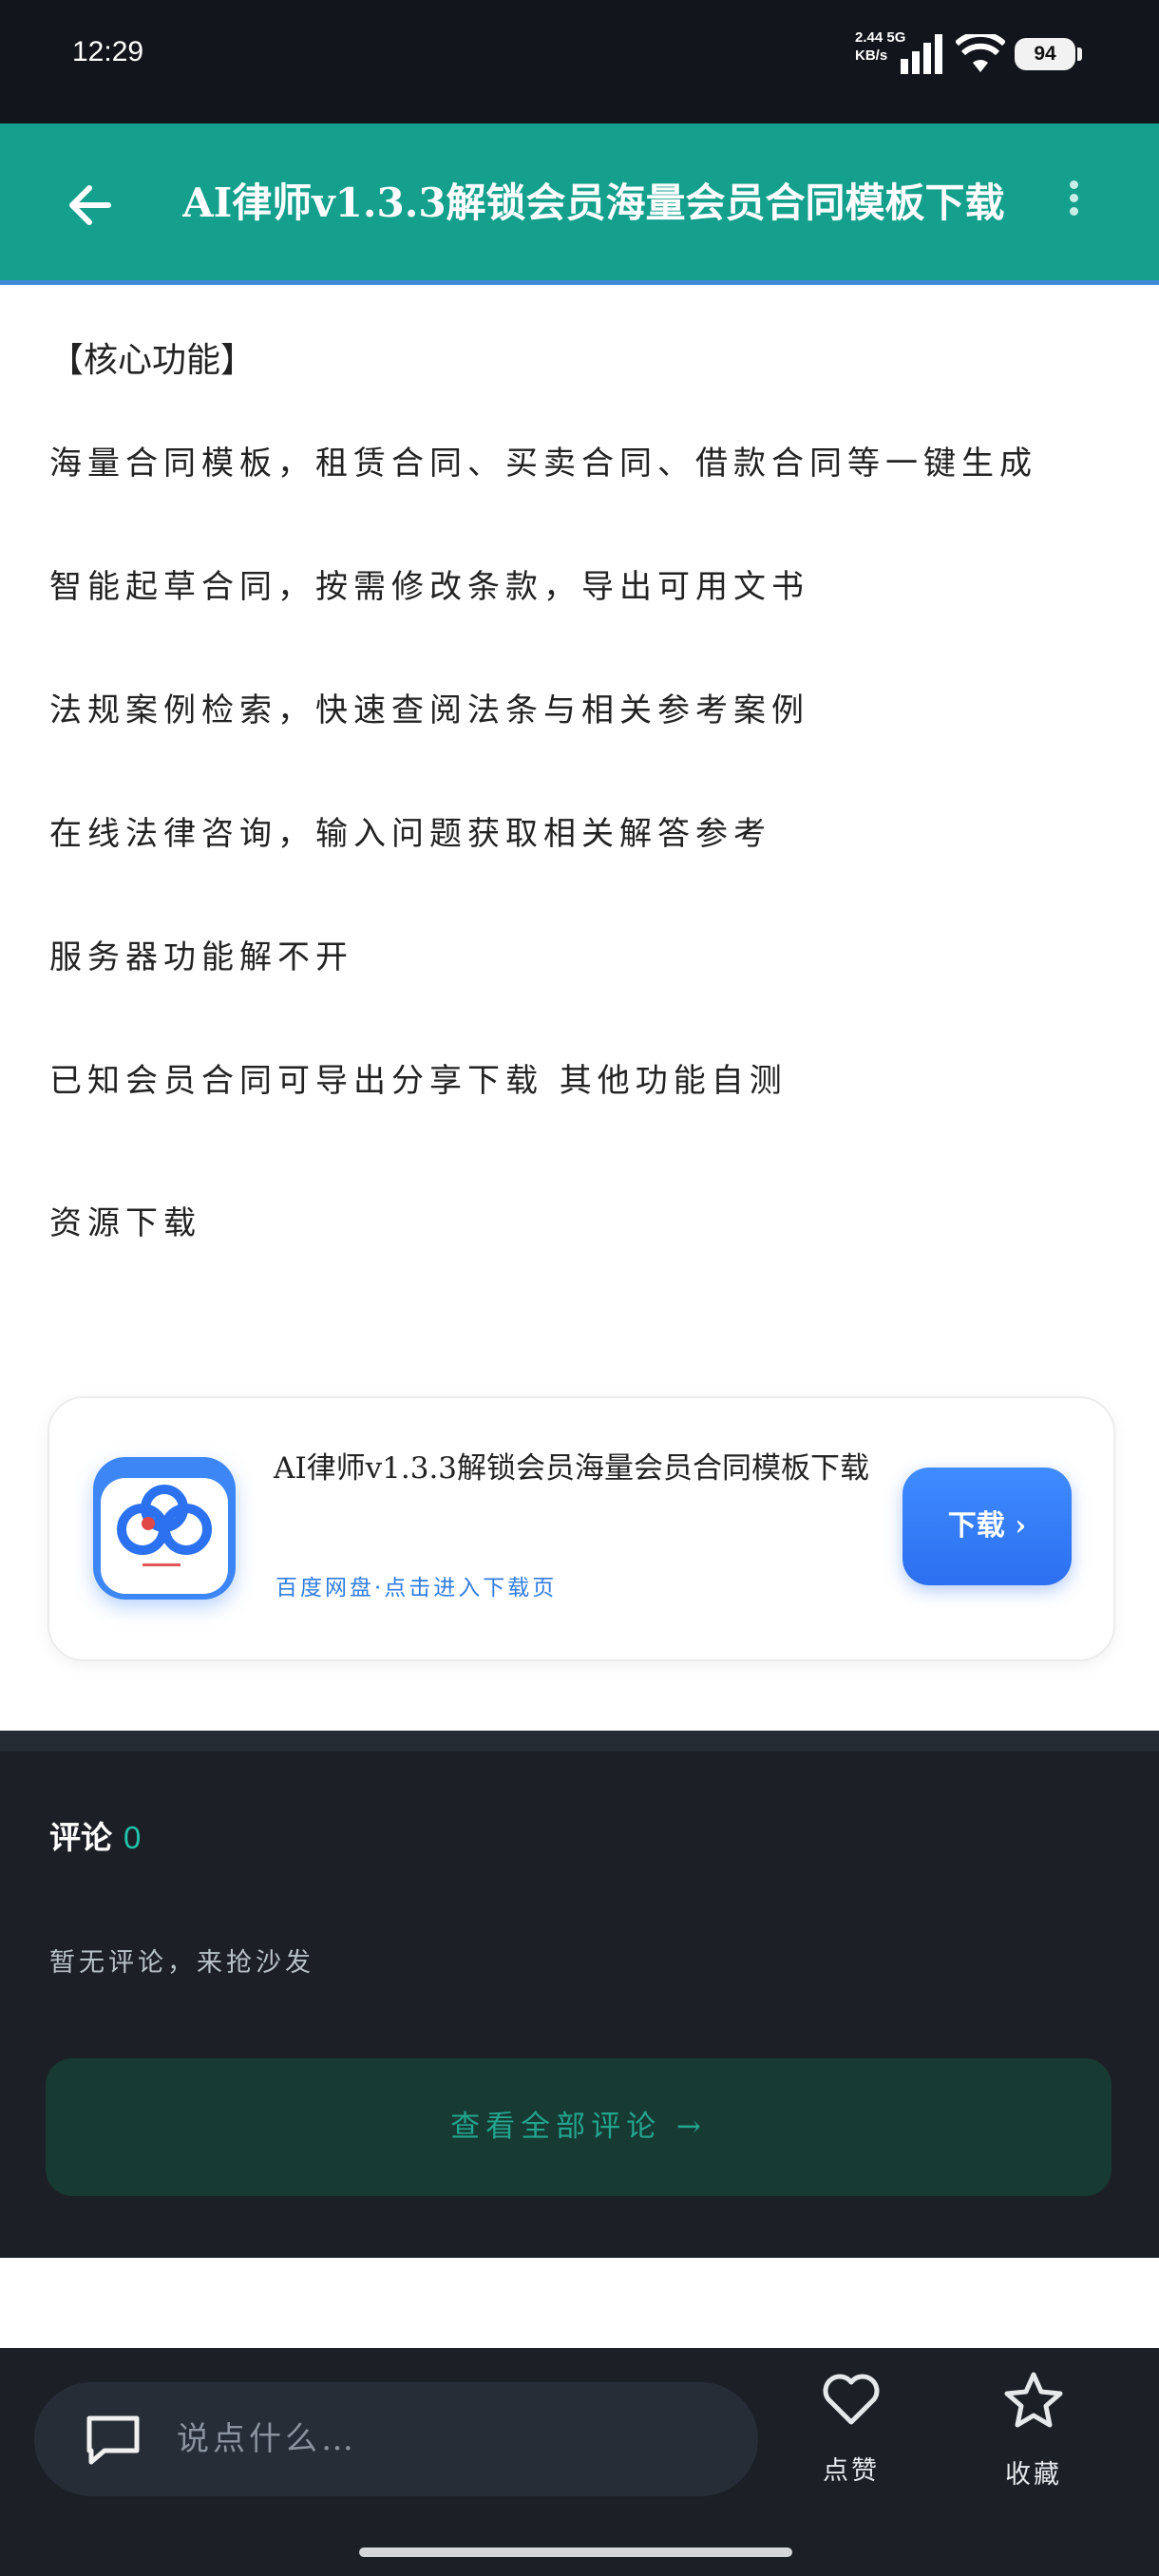 This screenshot has height=2576, width=1159. I want to click on home-indicator, so click(575, 2552).